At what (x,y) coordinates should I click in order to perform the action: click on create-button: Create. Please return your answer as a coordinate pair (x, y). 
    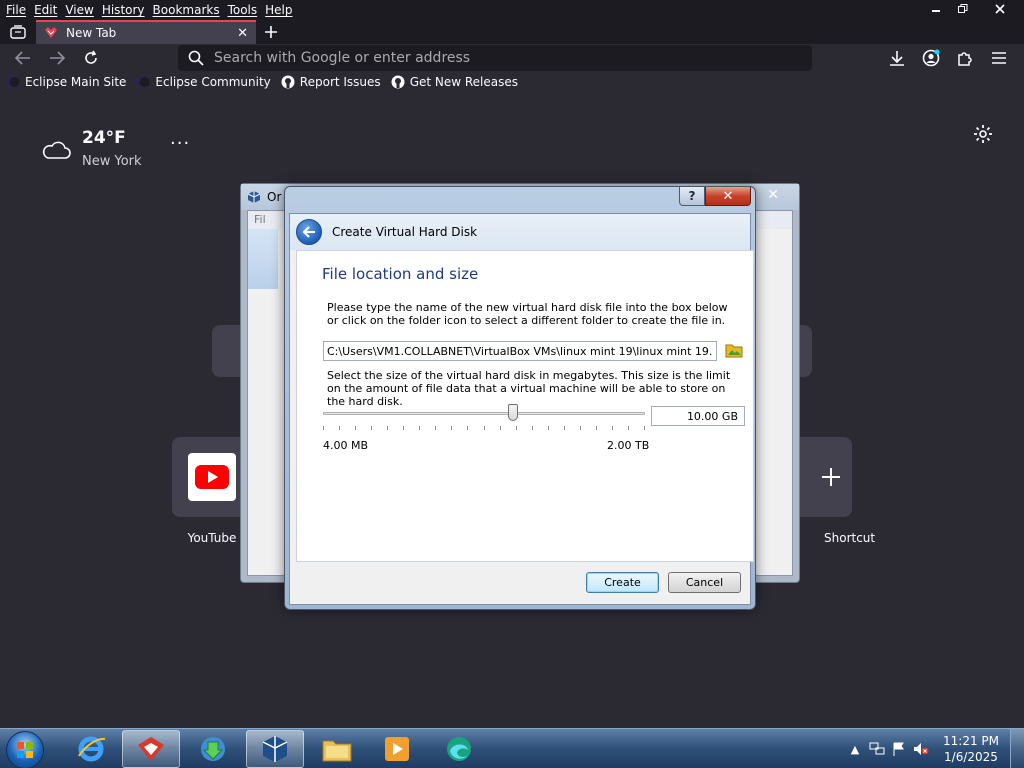
    Looking at the image, I should click on (622, 582).